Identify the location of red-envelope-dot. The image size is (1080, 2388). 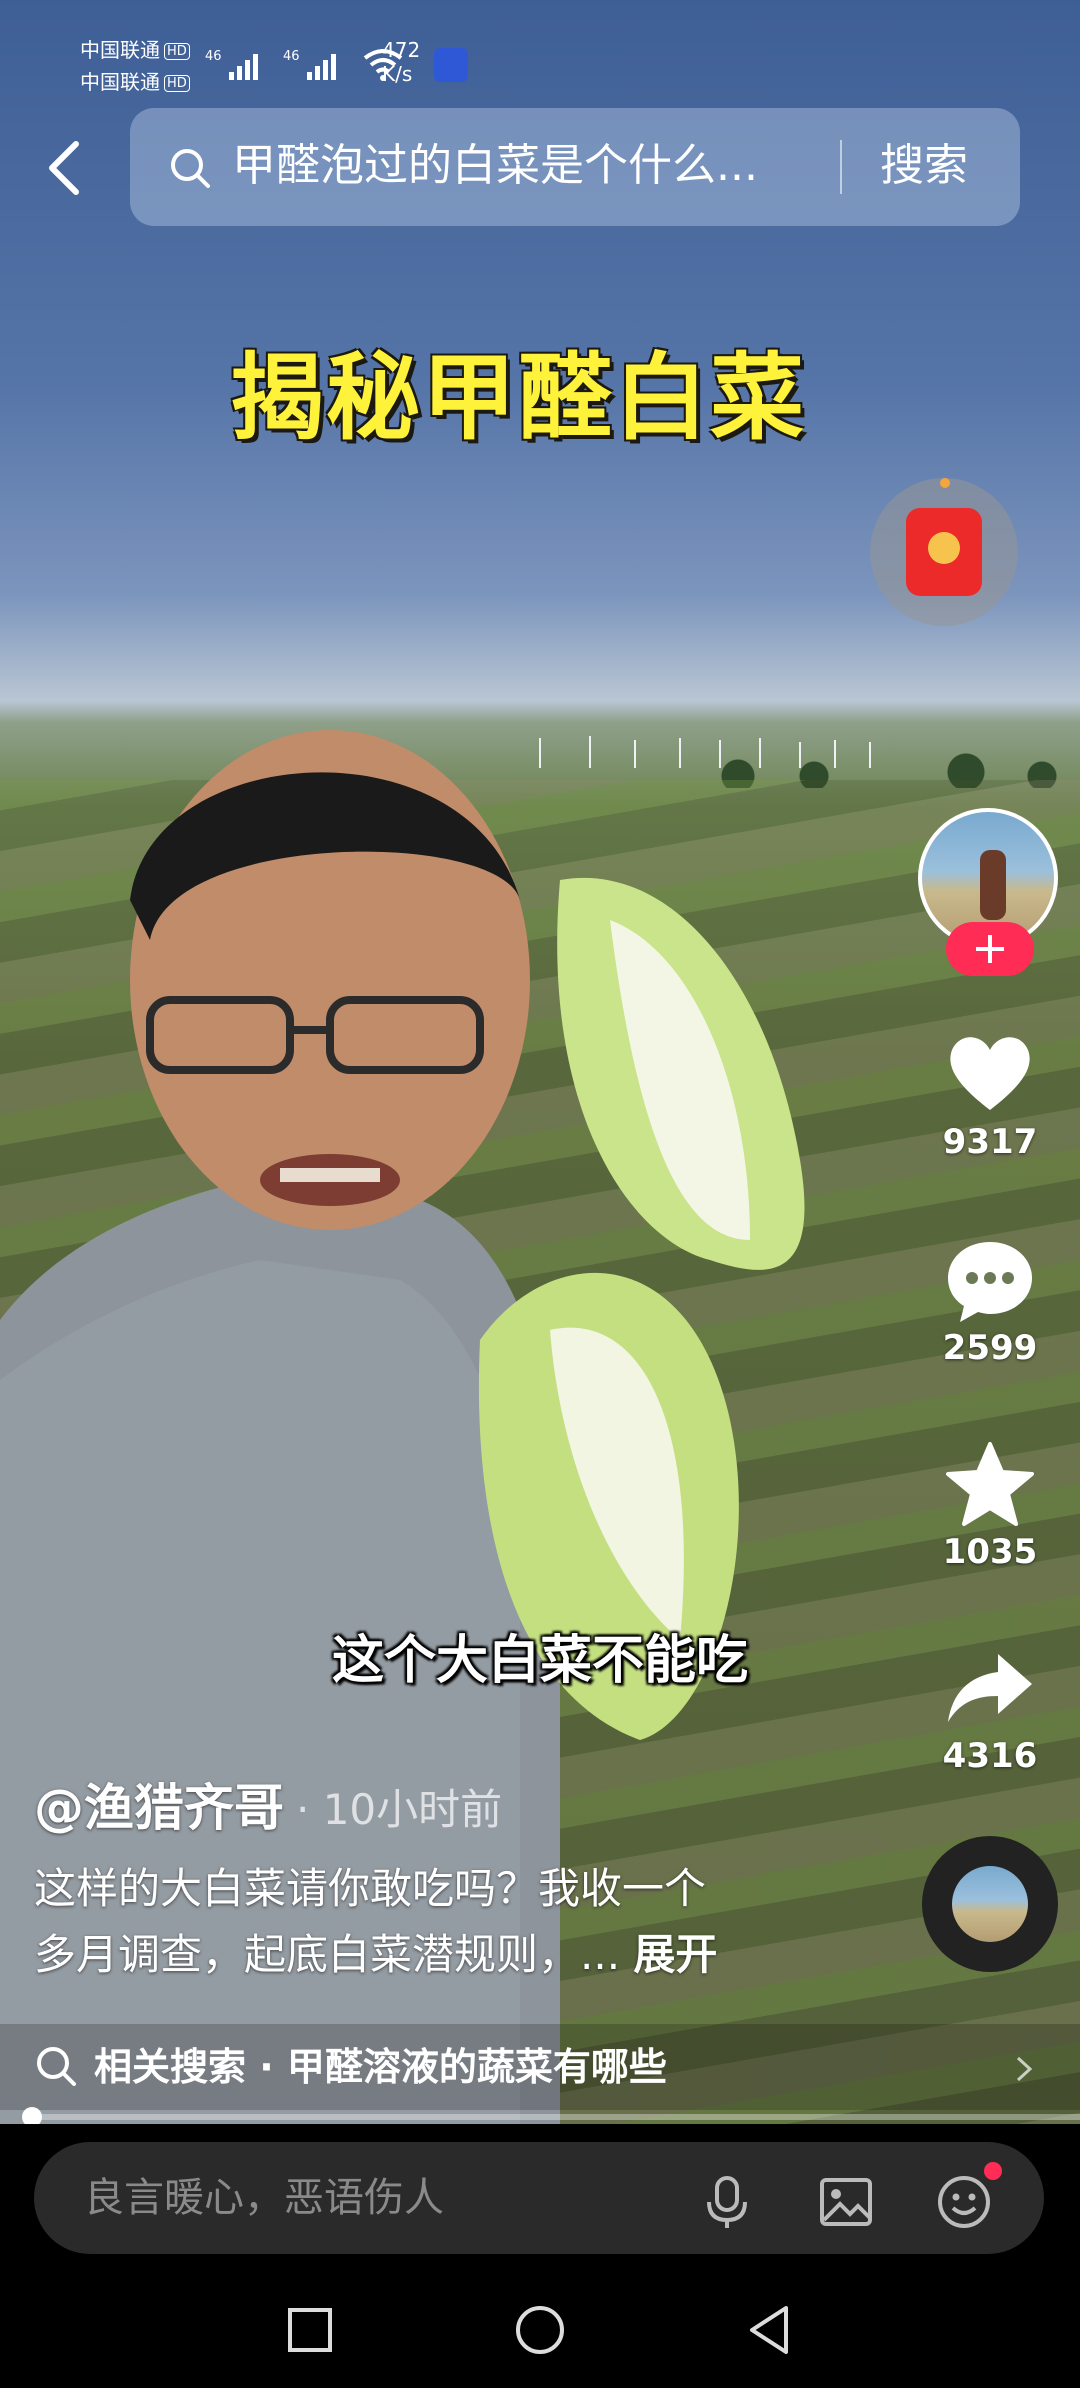
(945, 483).